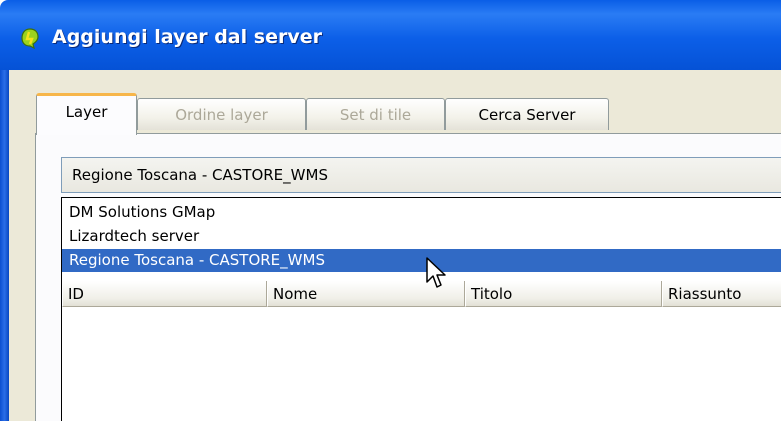  I want to click on layers-table-header: ID Nome Titolo Riassunto, so click(421, 294).